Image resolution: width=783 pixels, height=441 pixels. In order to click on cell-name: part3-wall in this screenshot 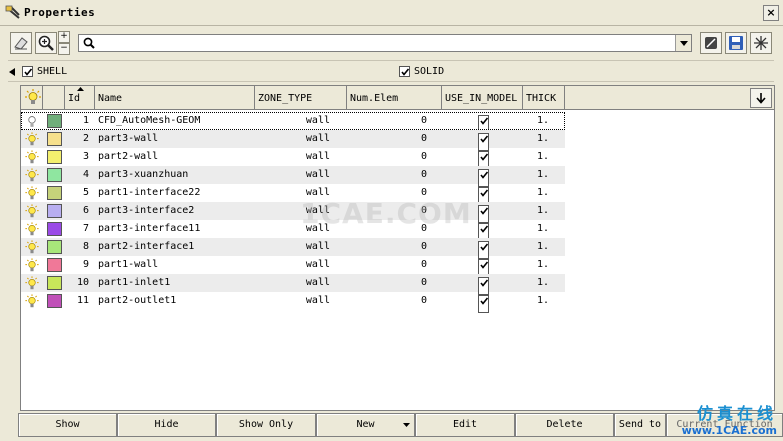, I will do `click(128, 138)`.